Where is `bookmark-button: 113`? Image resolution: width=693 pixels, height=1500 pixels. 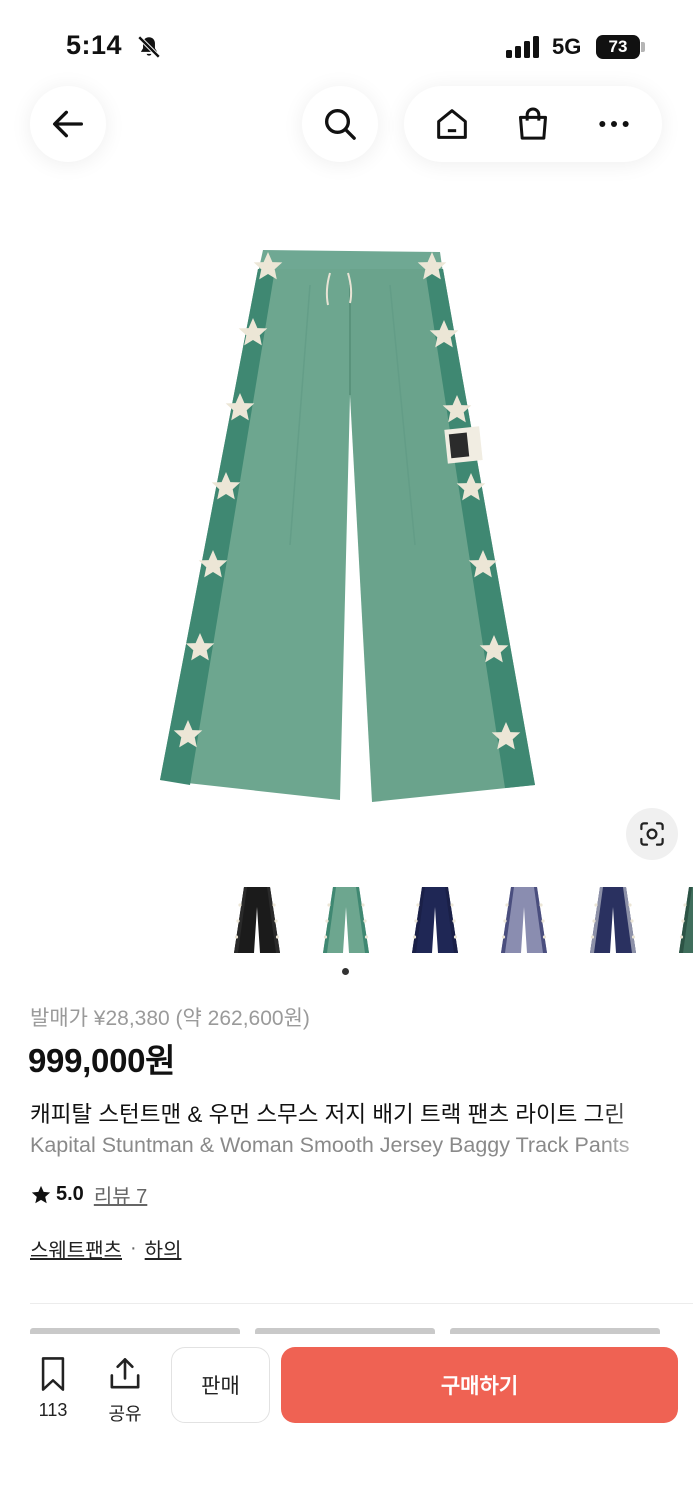
bookmark-button: 113 is located at coordinates (53, 1387).